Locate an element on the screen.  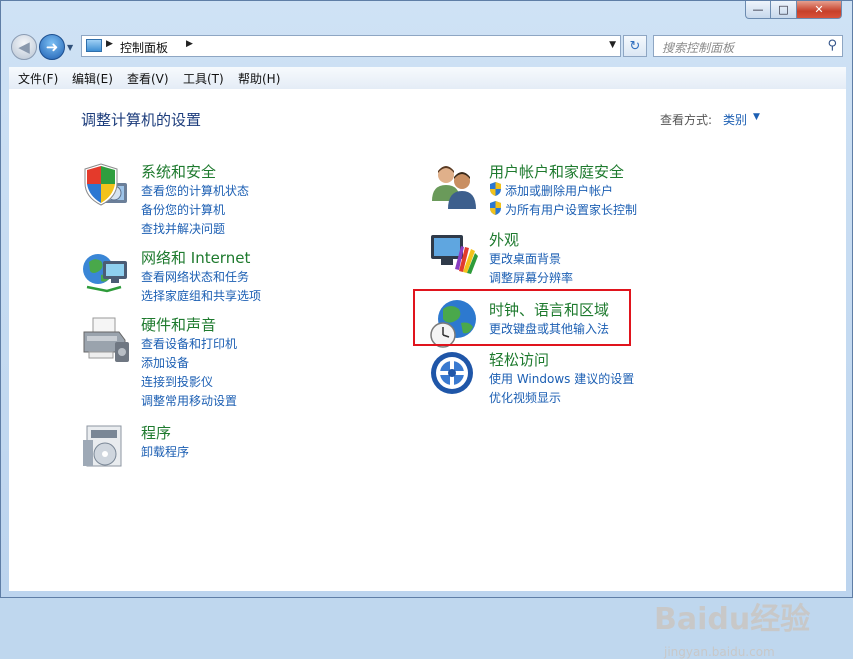
link-windows-suggested-settings: 使用 Windows 建议的设置 is located at coordinates (561, 378).